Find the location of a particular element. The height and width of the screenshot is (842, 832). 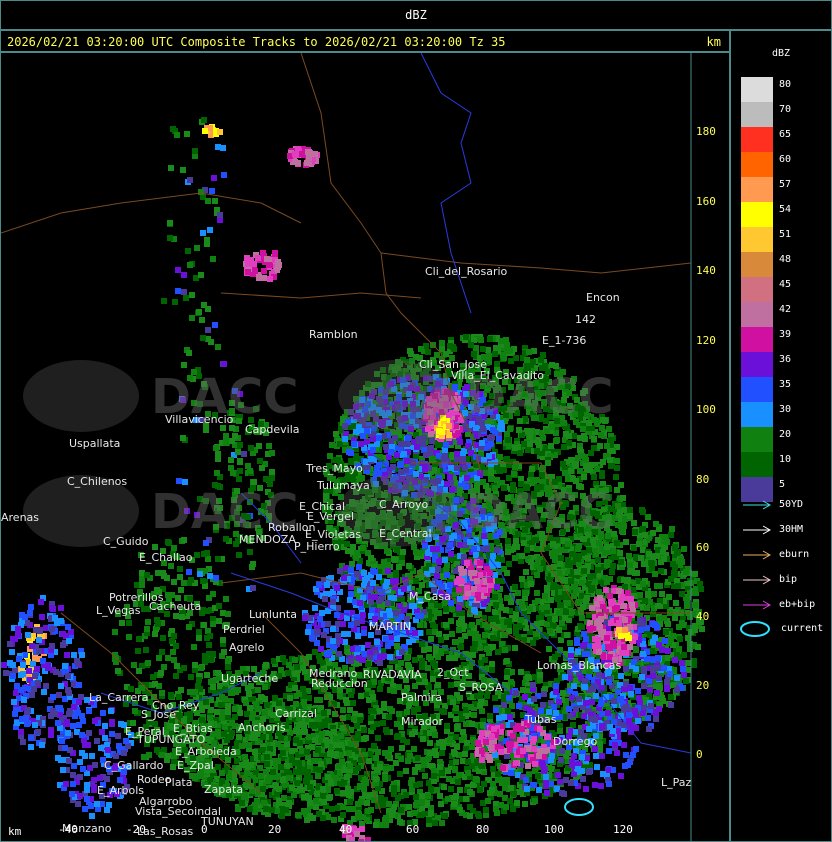

y-tick-label: 0 is located at coordinates (699, 754).